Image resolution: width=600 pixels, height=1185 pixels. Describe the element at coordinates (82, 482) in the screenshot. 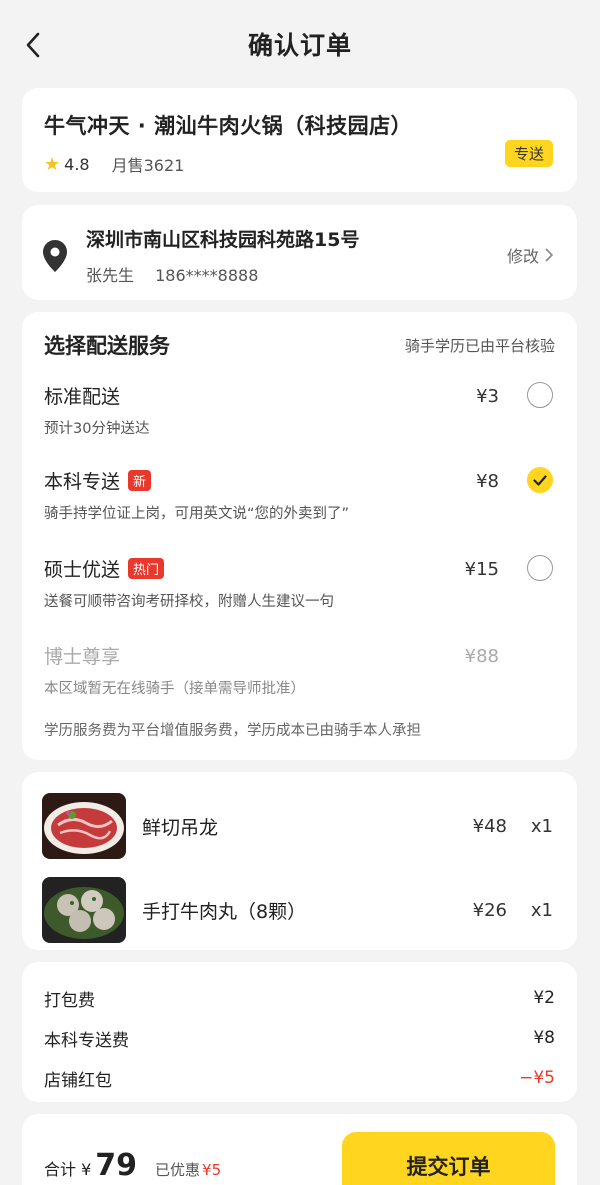

I see `option-name-text: 本科专送` at that location.